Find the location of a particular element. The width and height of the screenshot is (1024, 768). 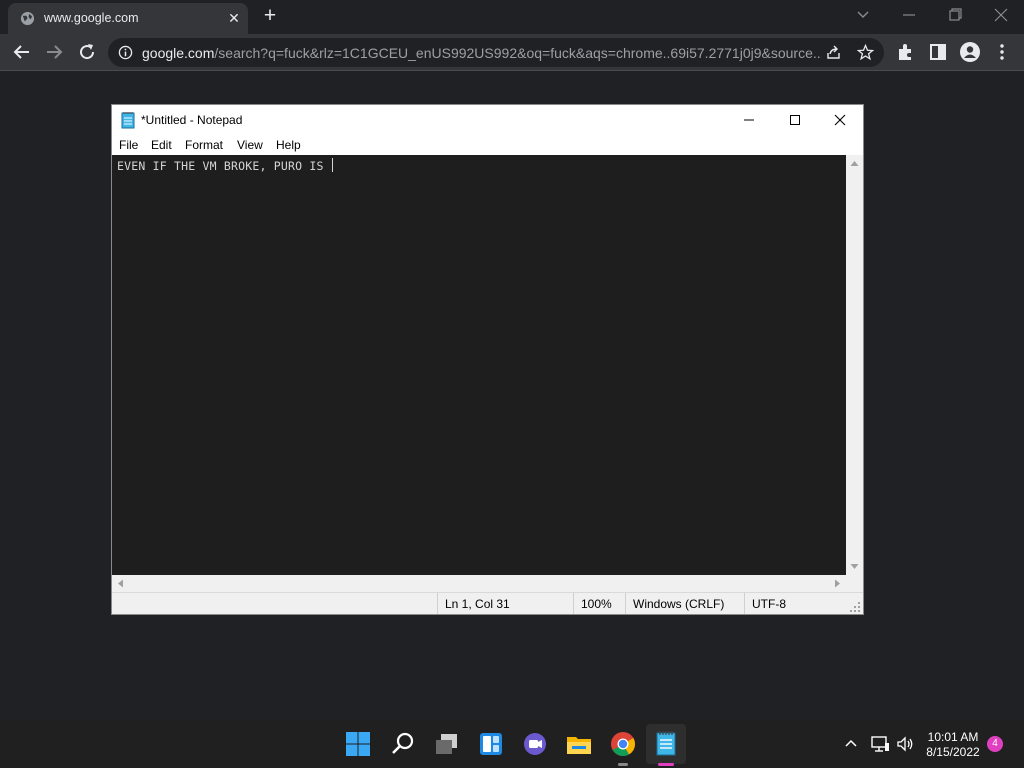

clock-time: 10:01 AM is located at coordinates (953, 737).